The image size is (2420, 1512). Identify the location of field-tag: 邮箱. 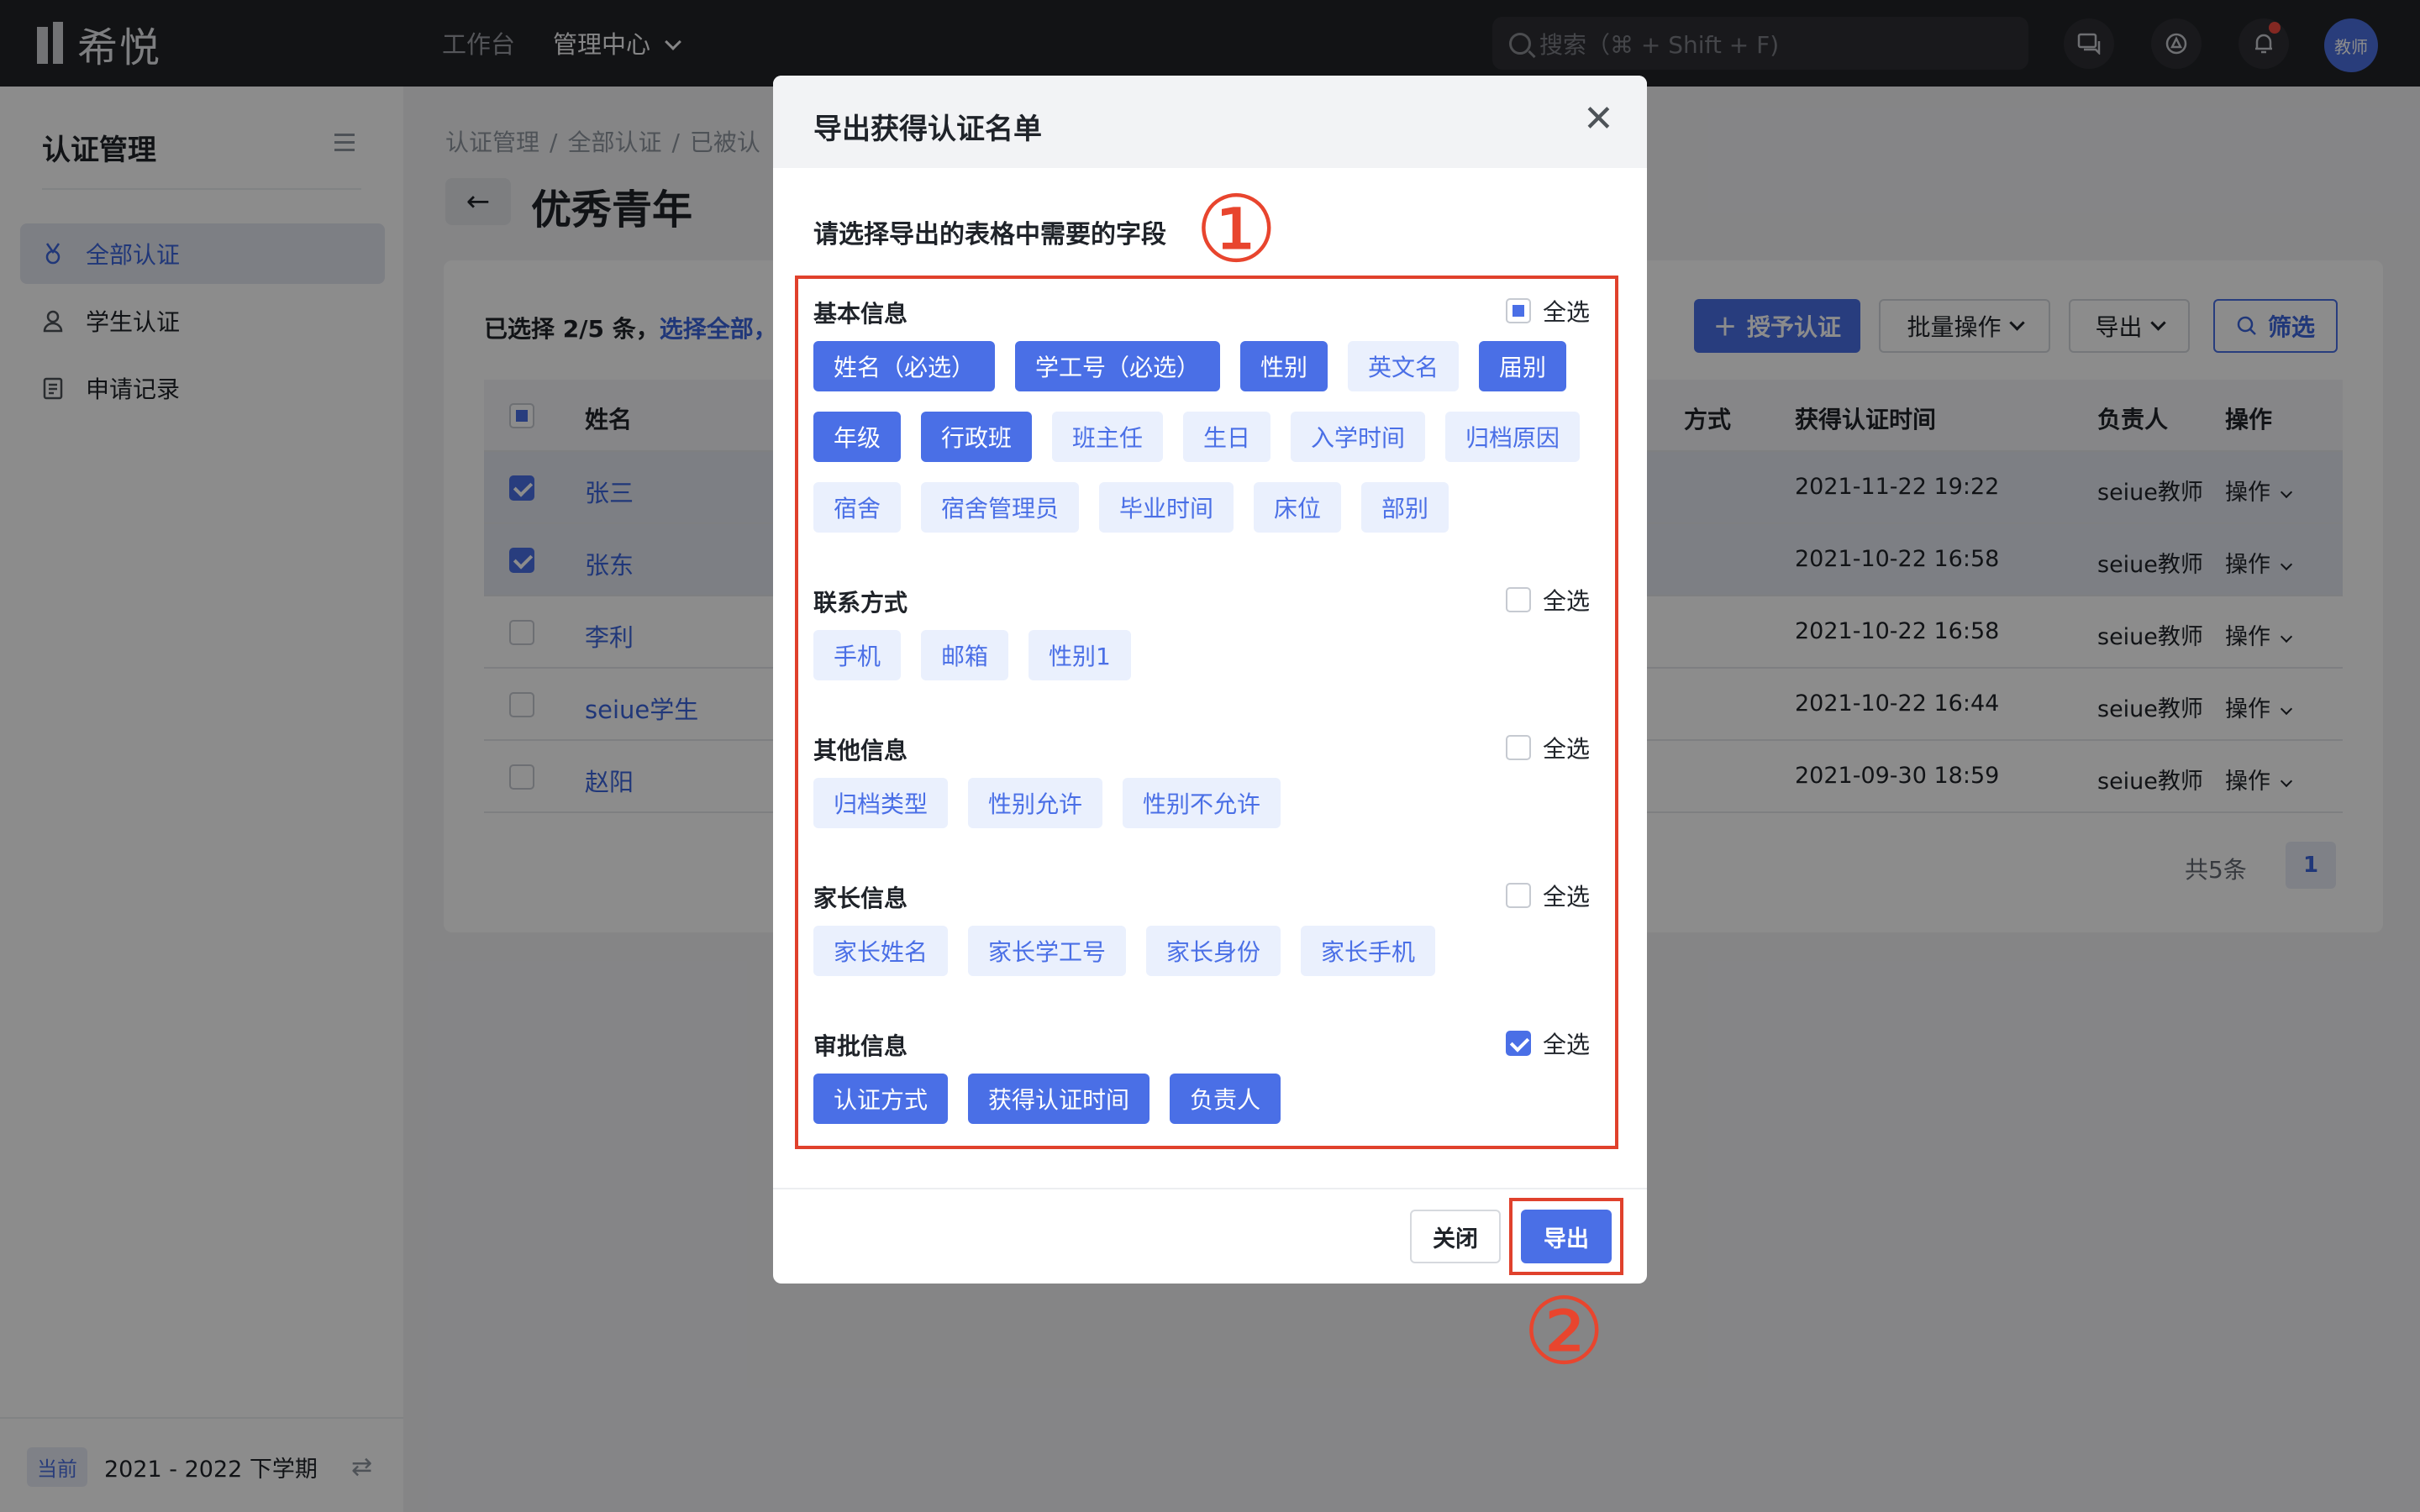
(965, 655).